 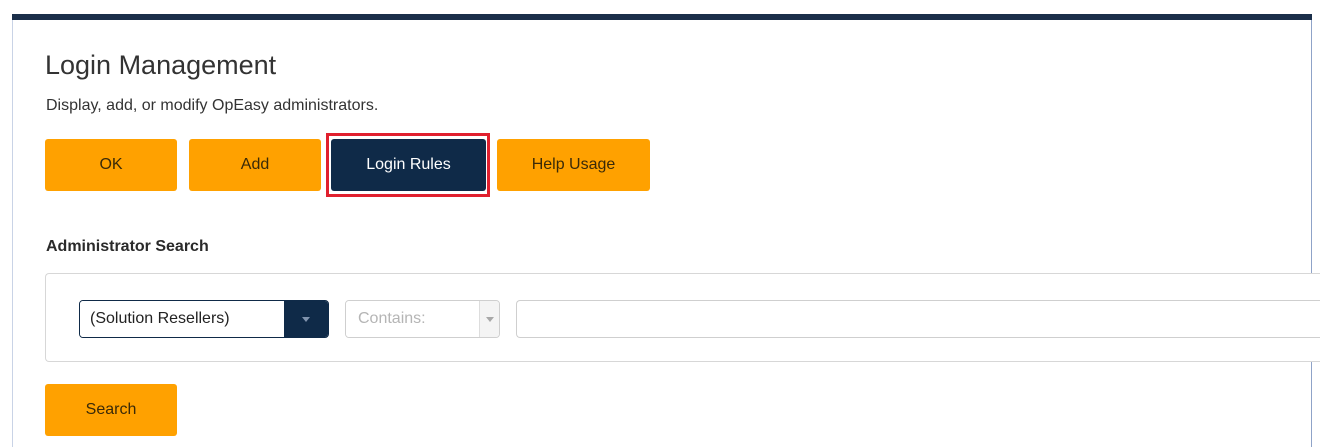 I want to click on scope-select: (Solution Resellers), so click(x=204, y=319).